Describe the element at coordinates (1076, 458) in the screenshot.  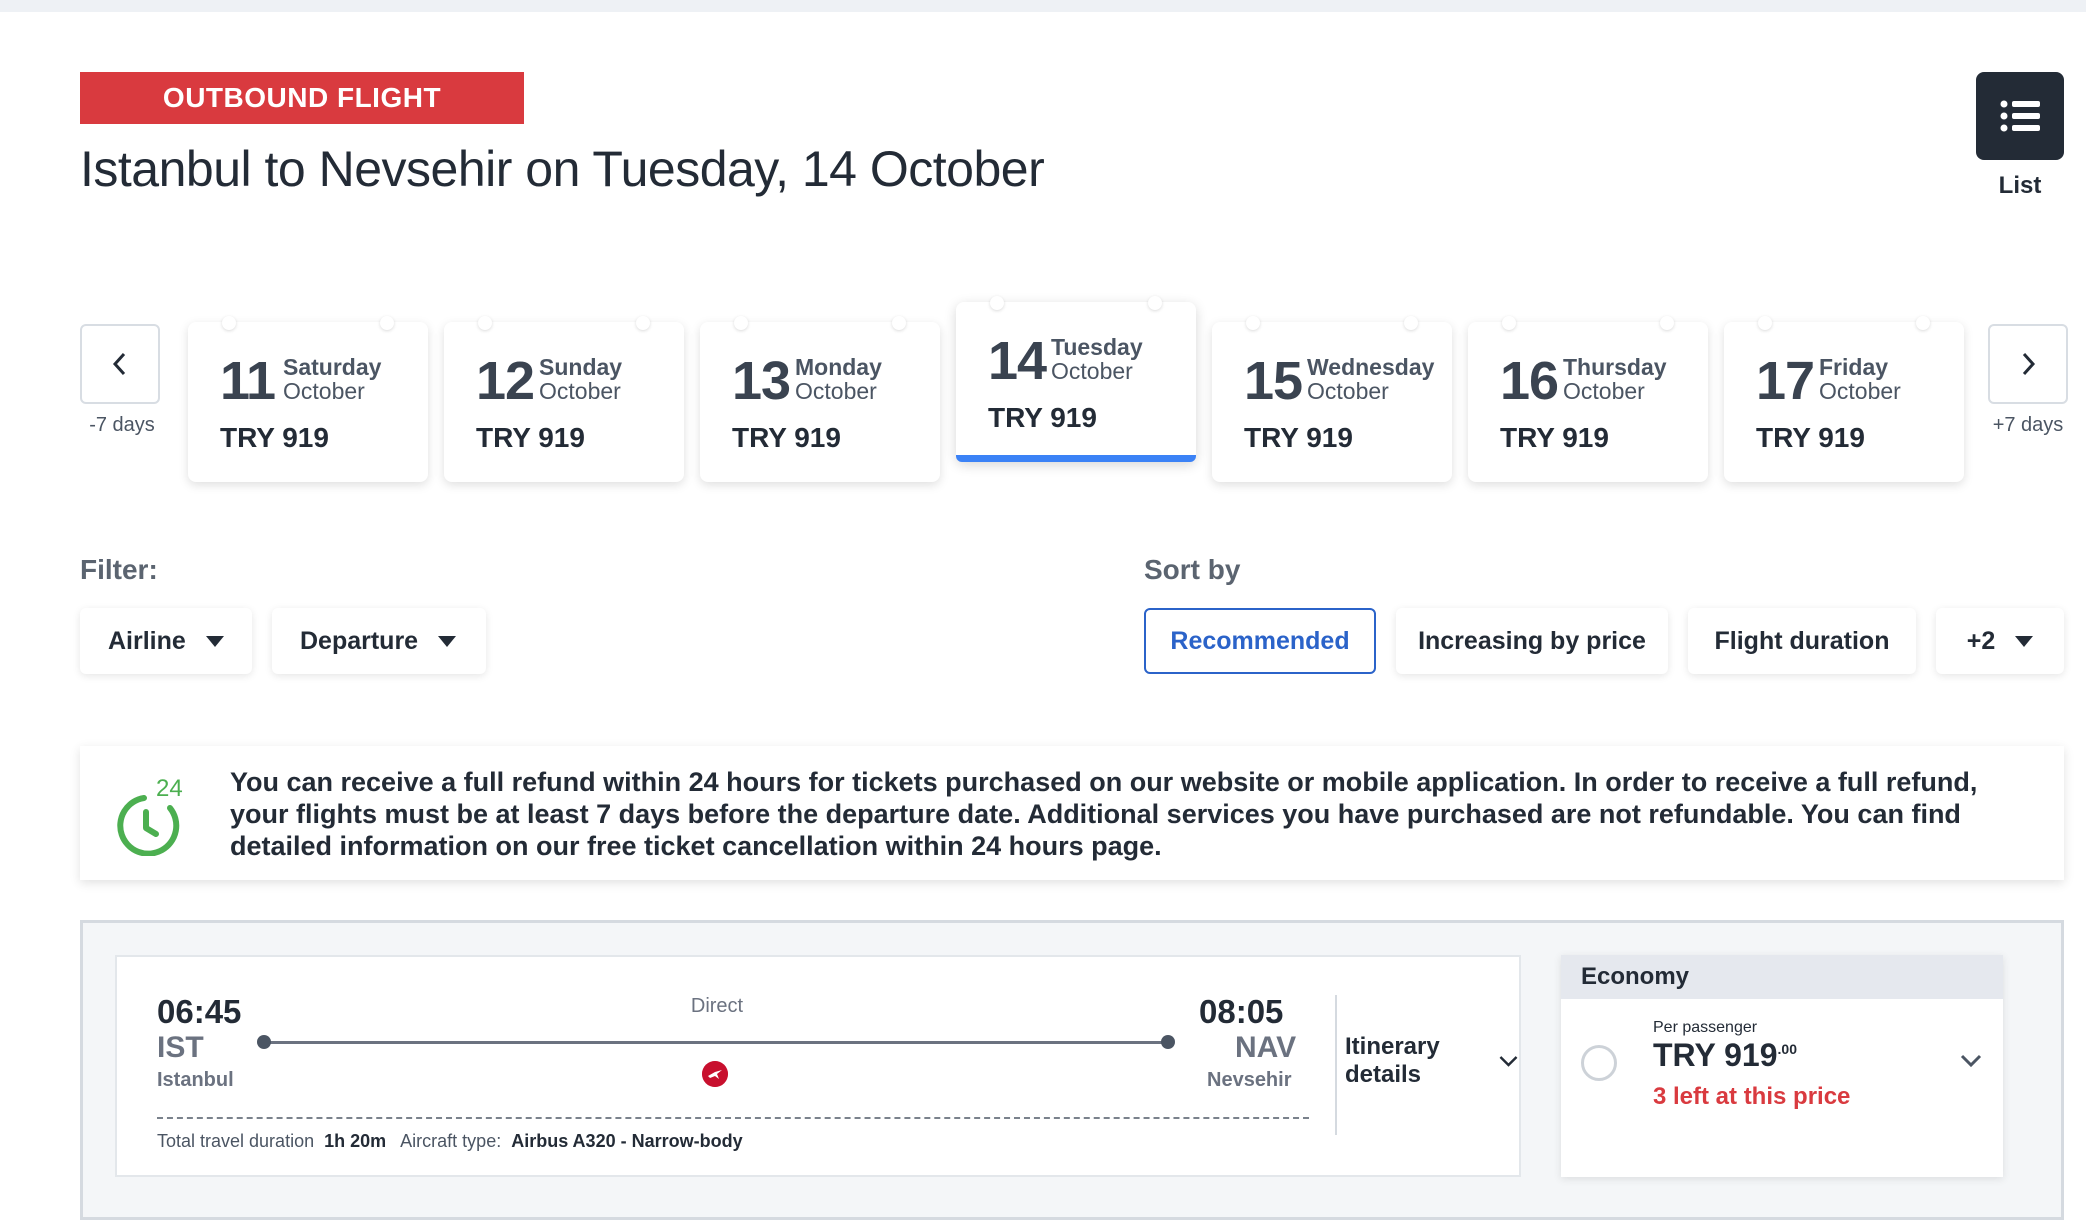
I see `selected-date-indicator` at that location.